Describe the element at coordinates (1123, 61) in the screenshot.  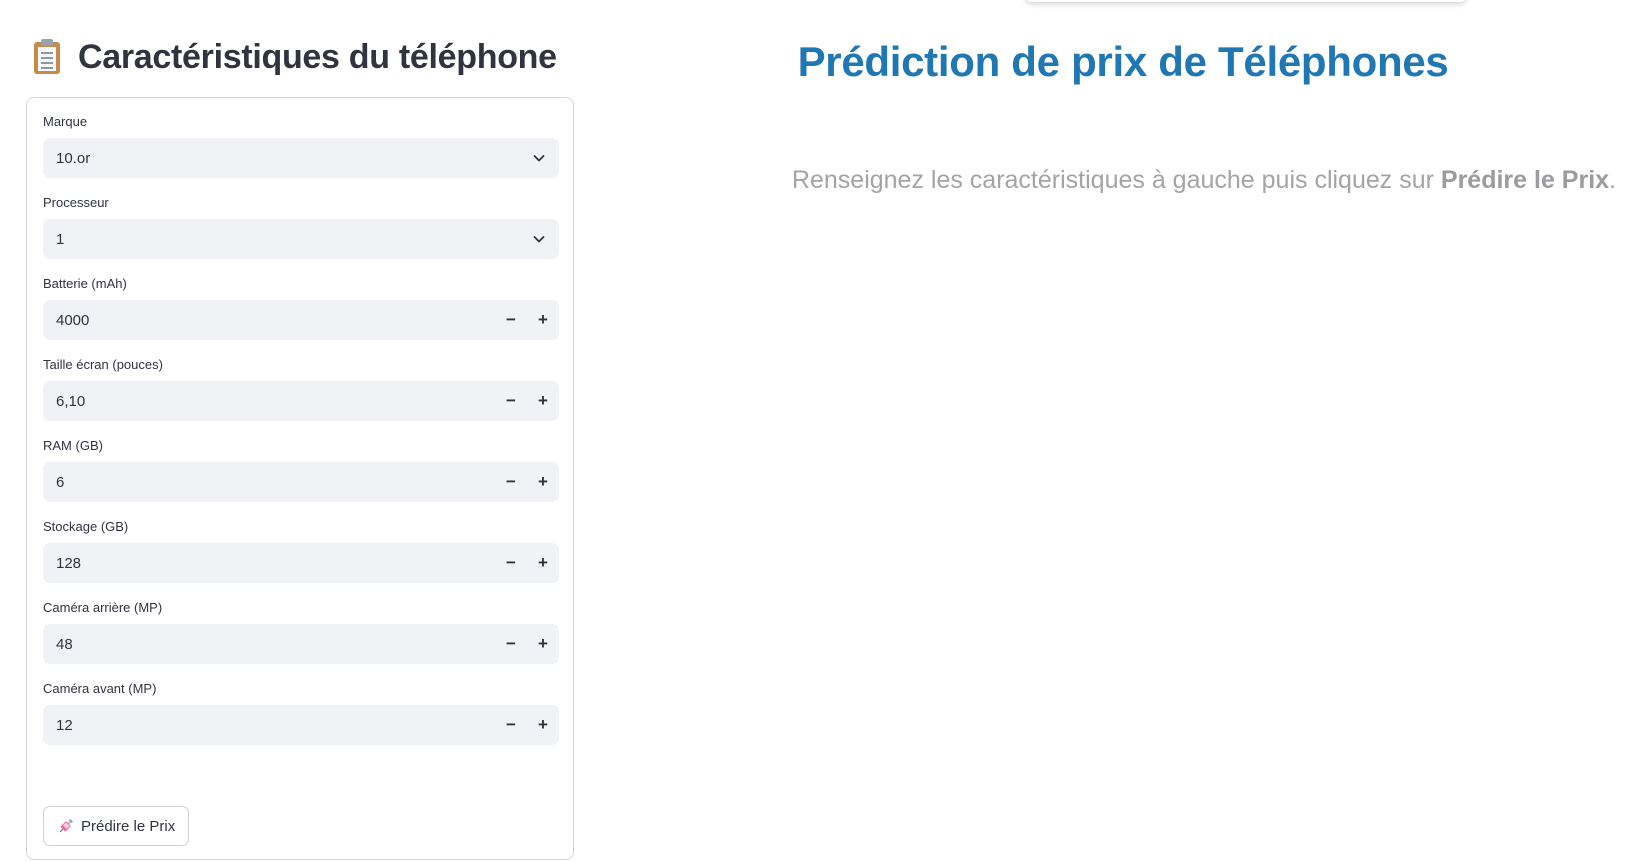
I see `page-title: Prédiction de prix de Téléphones` at that location.